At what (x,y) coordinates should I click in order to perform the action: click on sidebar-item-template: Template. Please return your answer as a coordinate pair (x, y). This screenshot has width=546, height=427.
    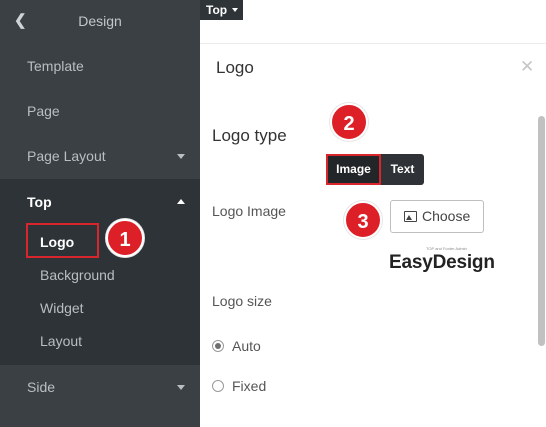
    Looking at the image, I should click on (100, 66).